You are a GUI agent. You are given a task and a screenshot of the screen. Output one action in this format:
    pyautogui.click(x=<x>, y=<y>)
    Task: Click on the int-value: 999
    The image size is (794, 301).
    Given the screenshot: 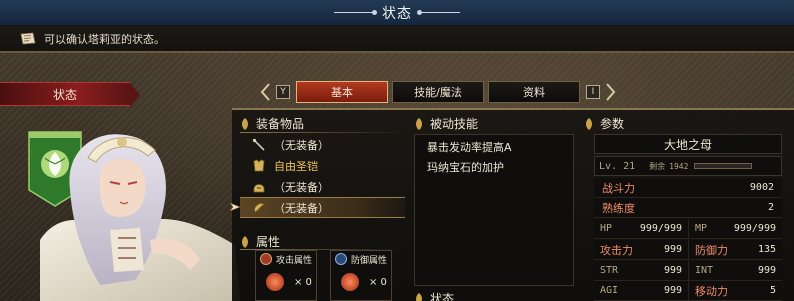 What is the action you would take?
    pyautogui.click(x=766, y=270)
    